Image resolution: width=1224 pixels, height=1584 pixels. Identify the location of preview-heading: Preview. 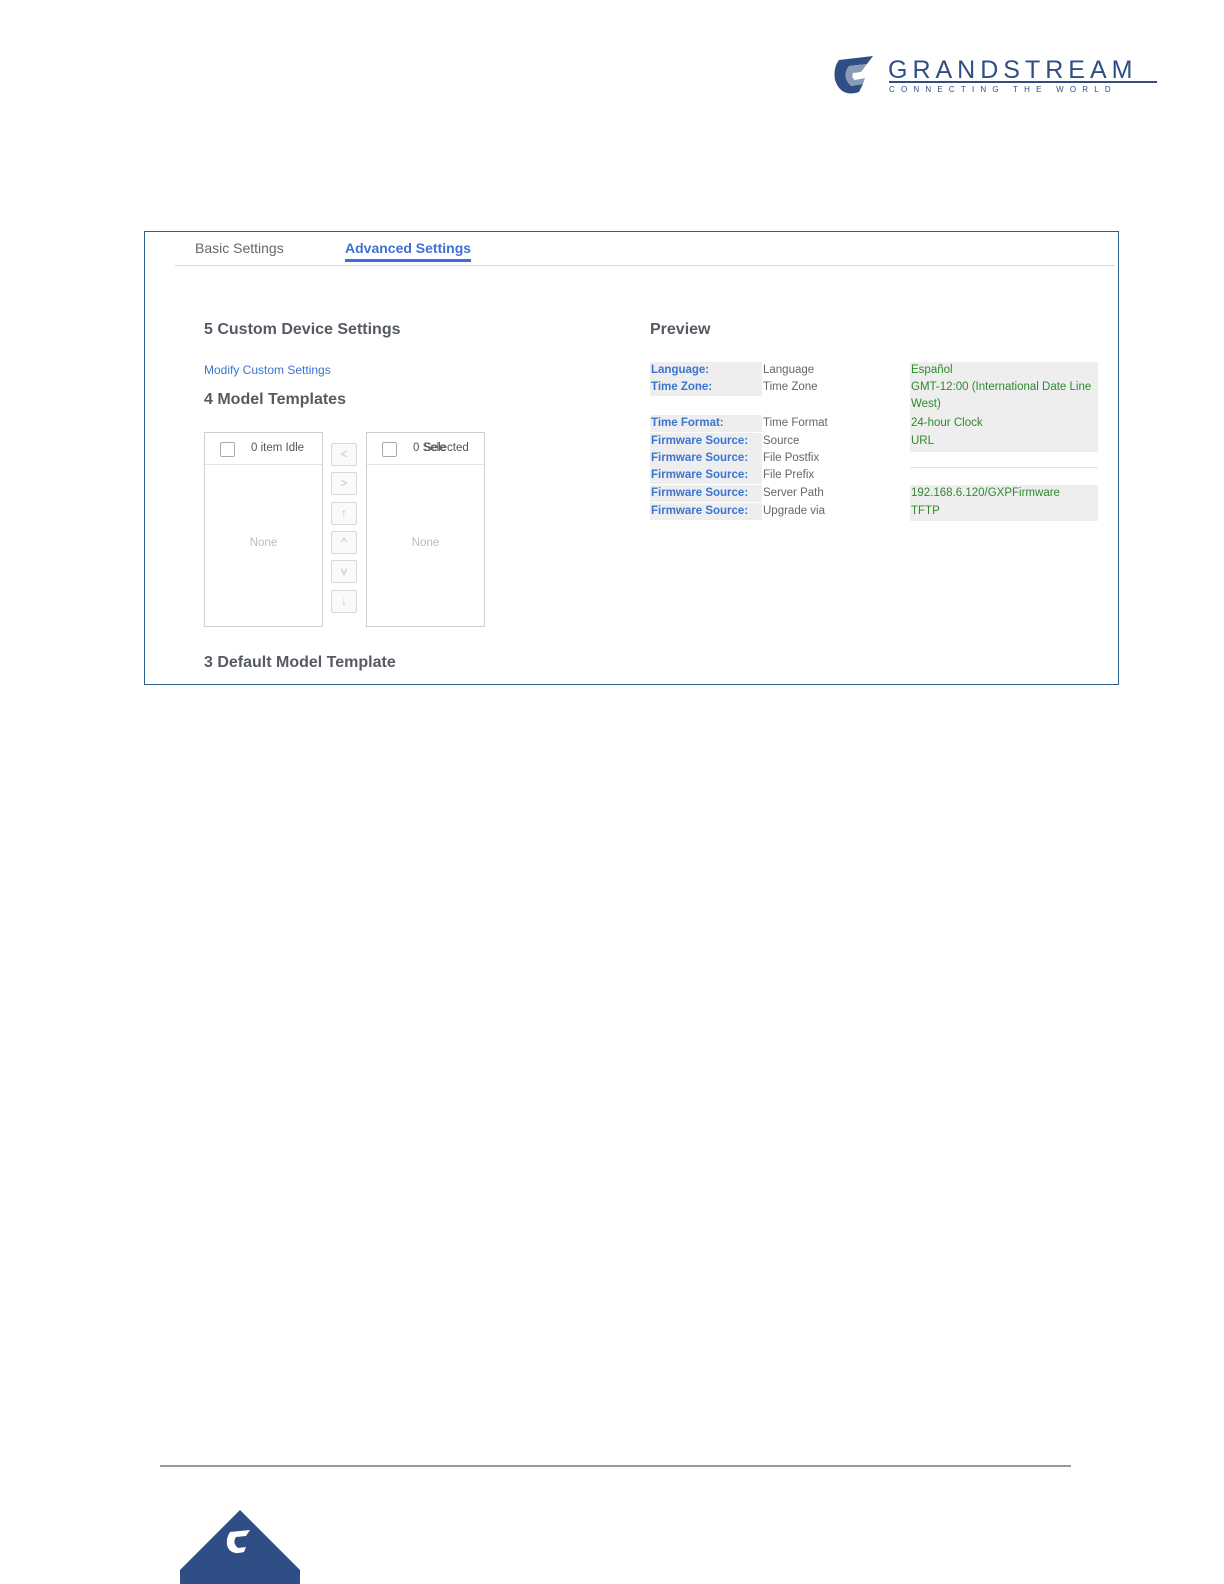
(680, 329).